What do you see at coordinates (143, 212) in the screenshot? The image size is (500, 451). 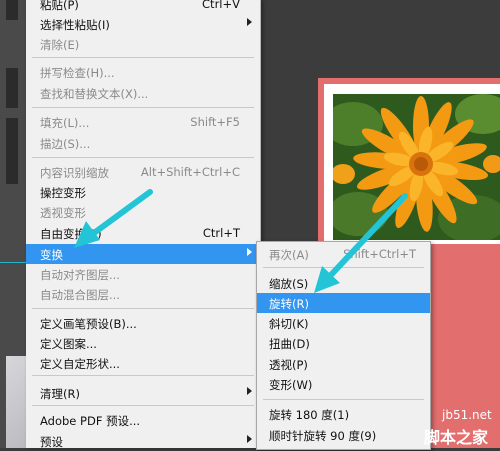 I see `menu-item-perspective-warp: 透视变形` at bounding box center [143, 212].